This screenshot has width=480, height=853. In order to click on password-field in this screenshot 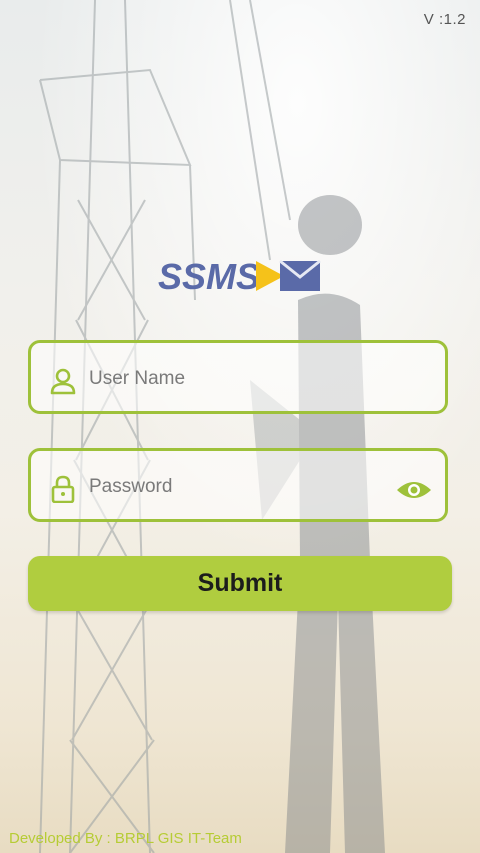, I will do `click(238, 485)`.